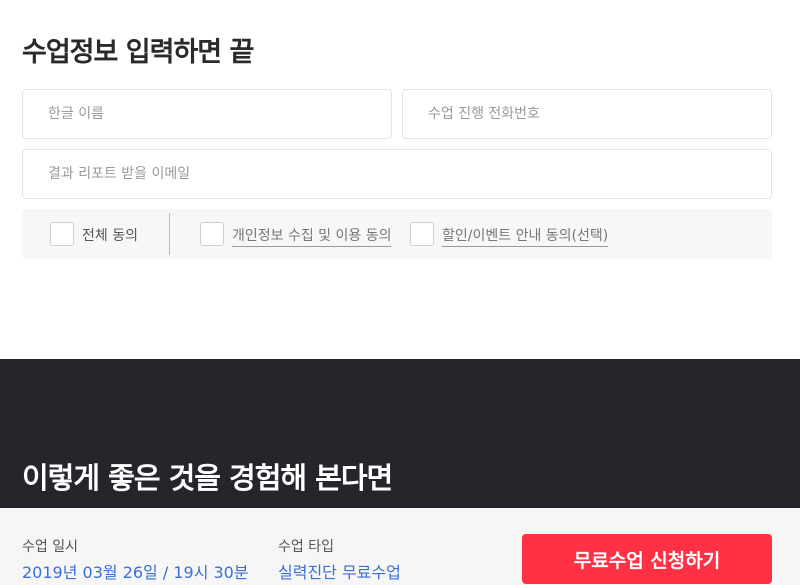 The height and width of the screenshot is (585, 800). What do you see at coordinates (306, 547) in the screenshot?
I see `class-type-label: 수업 타입` at bounding box center [306, 547].